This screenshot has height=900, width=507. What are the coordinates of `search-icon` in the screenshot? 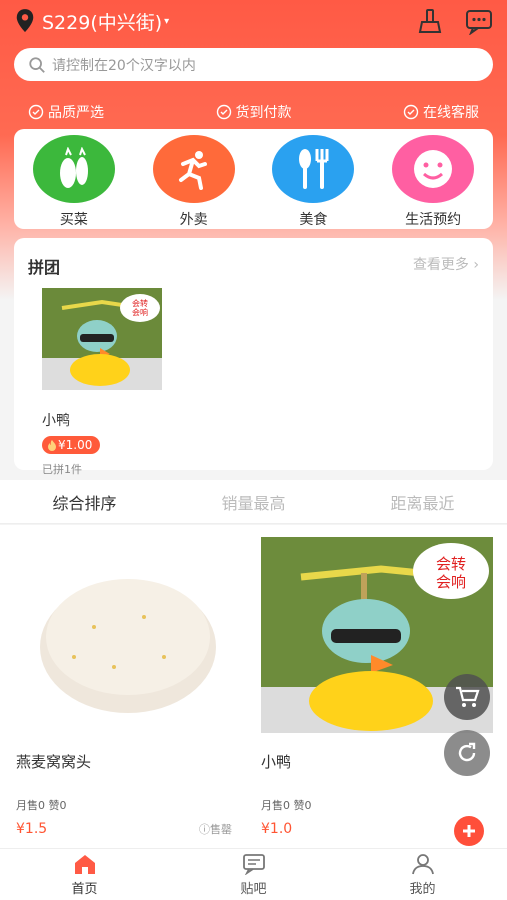 It's located at (37, 64).